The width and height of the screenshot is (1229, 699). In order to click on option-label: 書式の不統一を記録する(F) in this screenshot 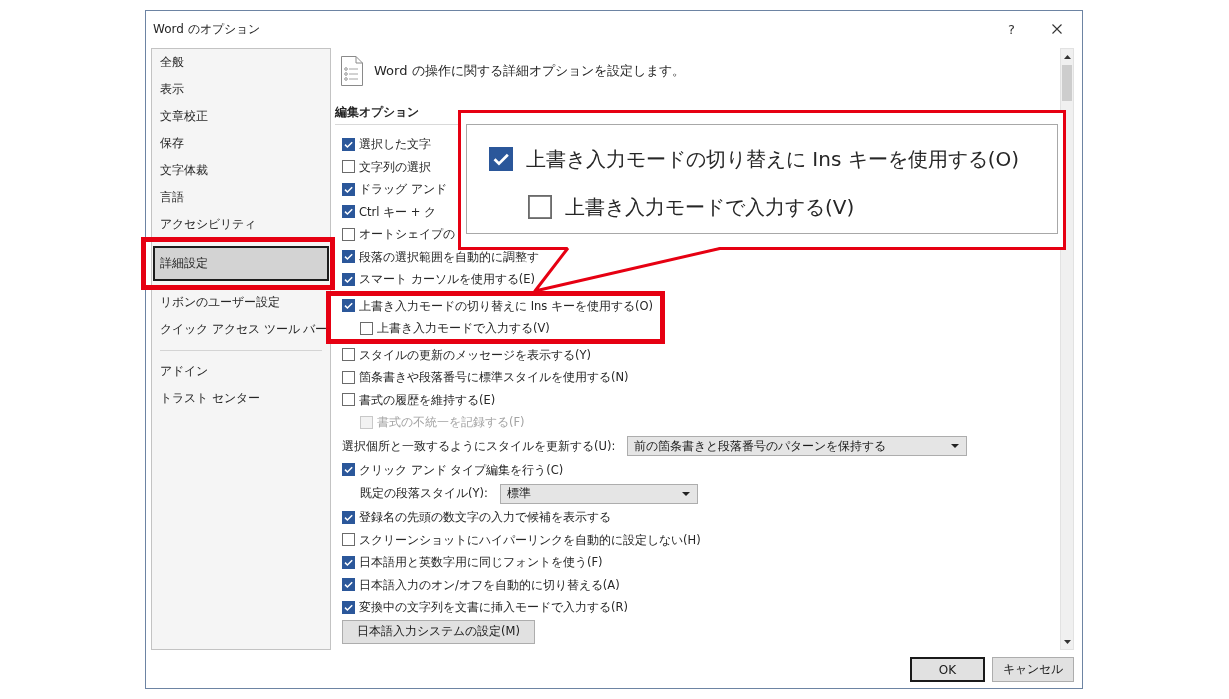, I will do `click(451, 422)`.